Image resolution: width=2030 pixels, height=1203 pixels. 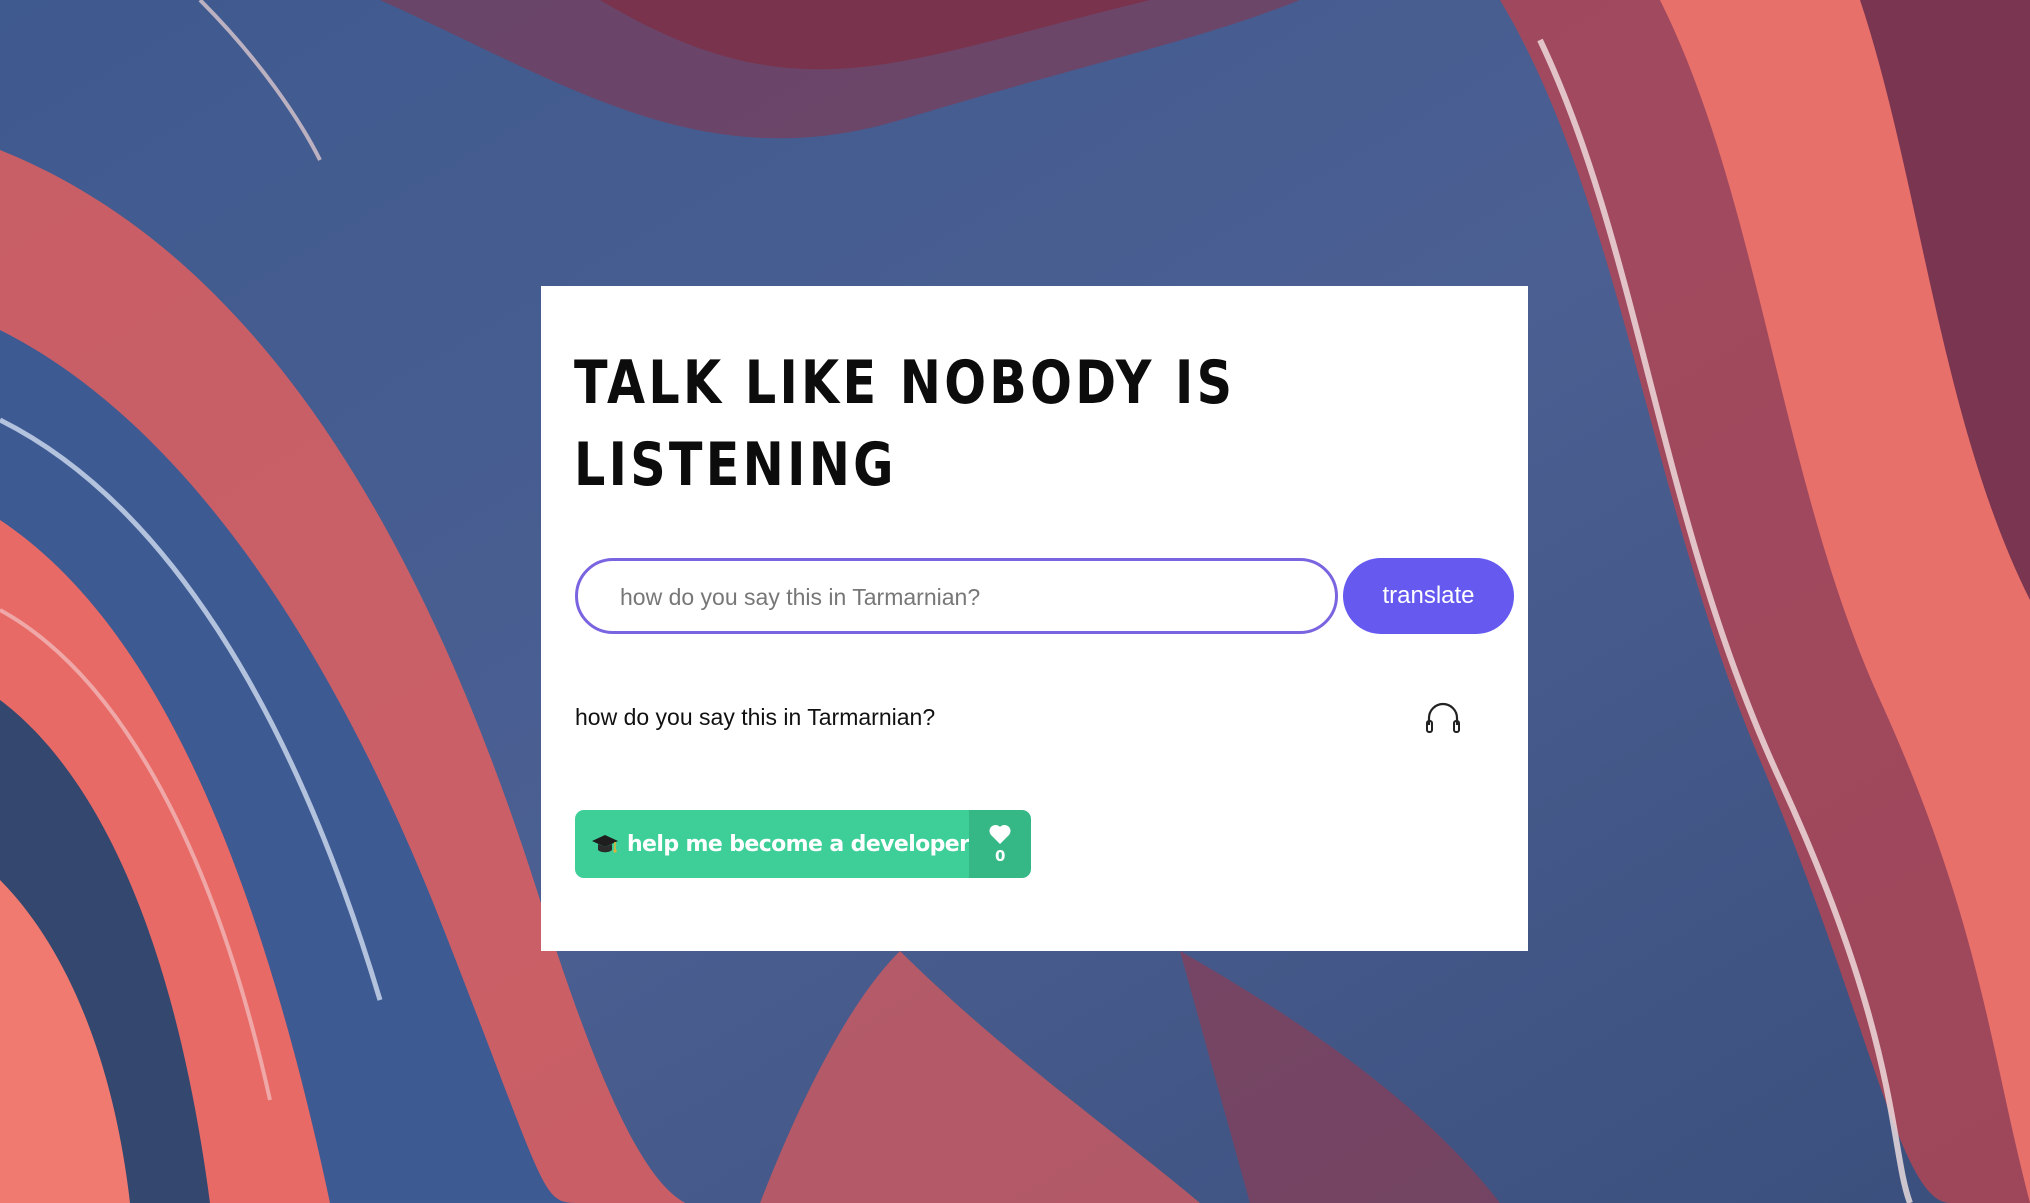 What do you see at coordinates (1000, 856) in the screenshot?
I see `like-count: 0` at bounding box center [1000, 856].